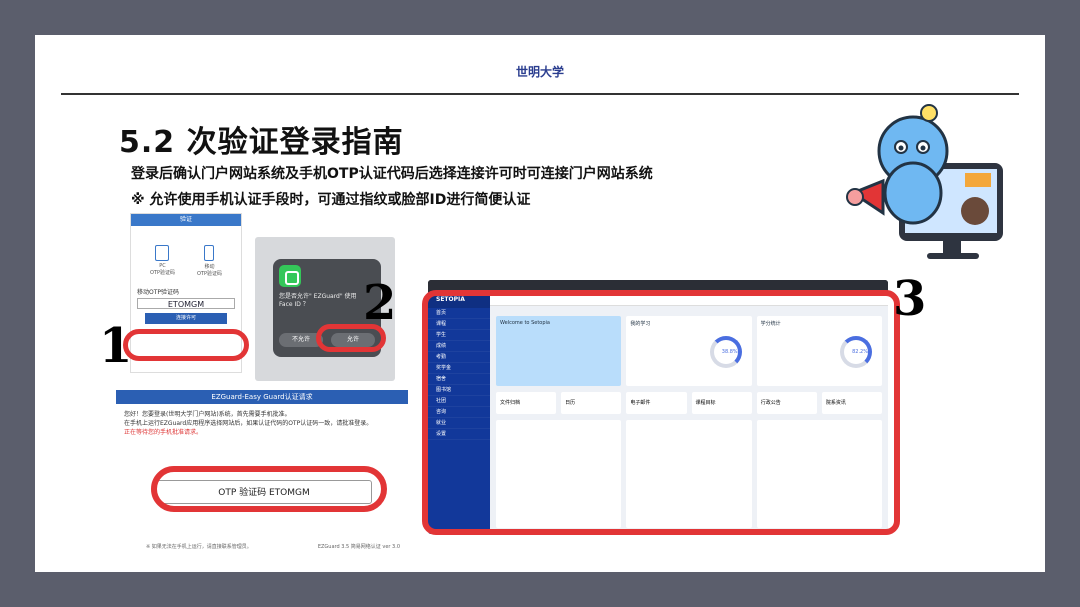  I want to click on mobile-otp-option: 移动 OTP验证码, so click(209, 261).